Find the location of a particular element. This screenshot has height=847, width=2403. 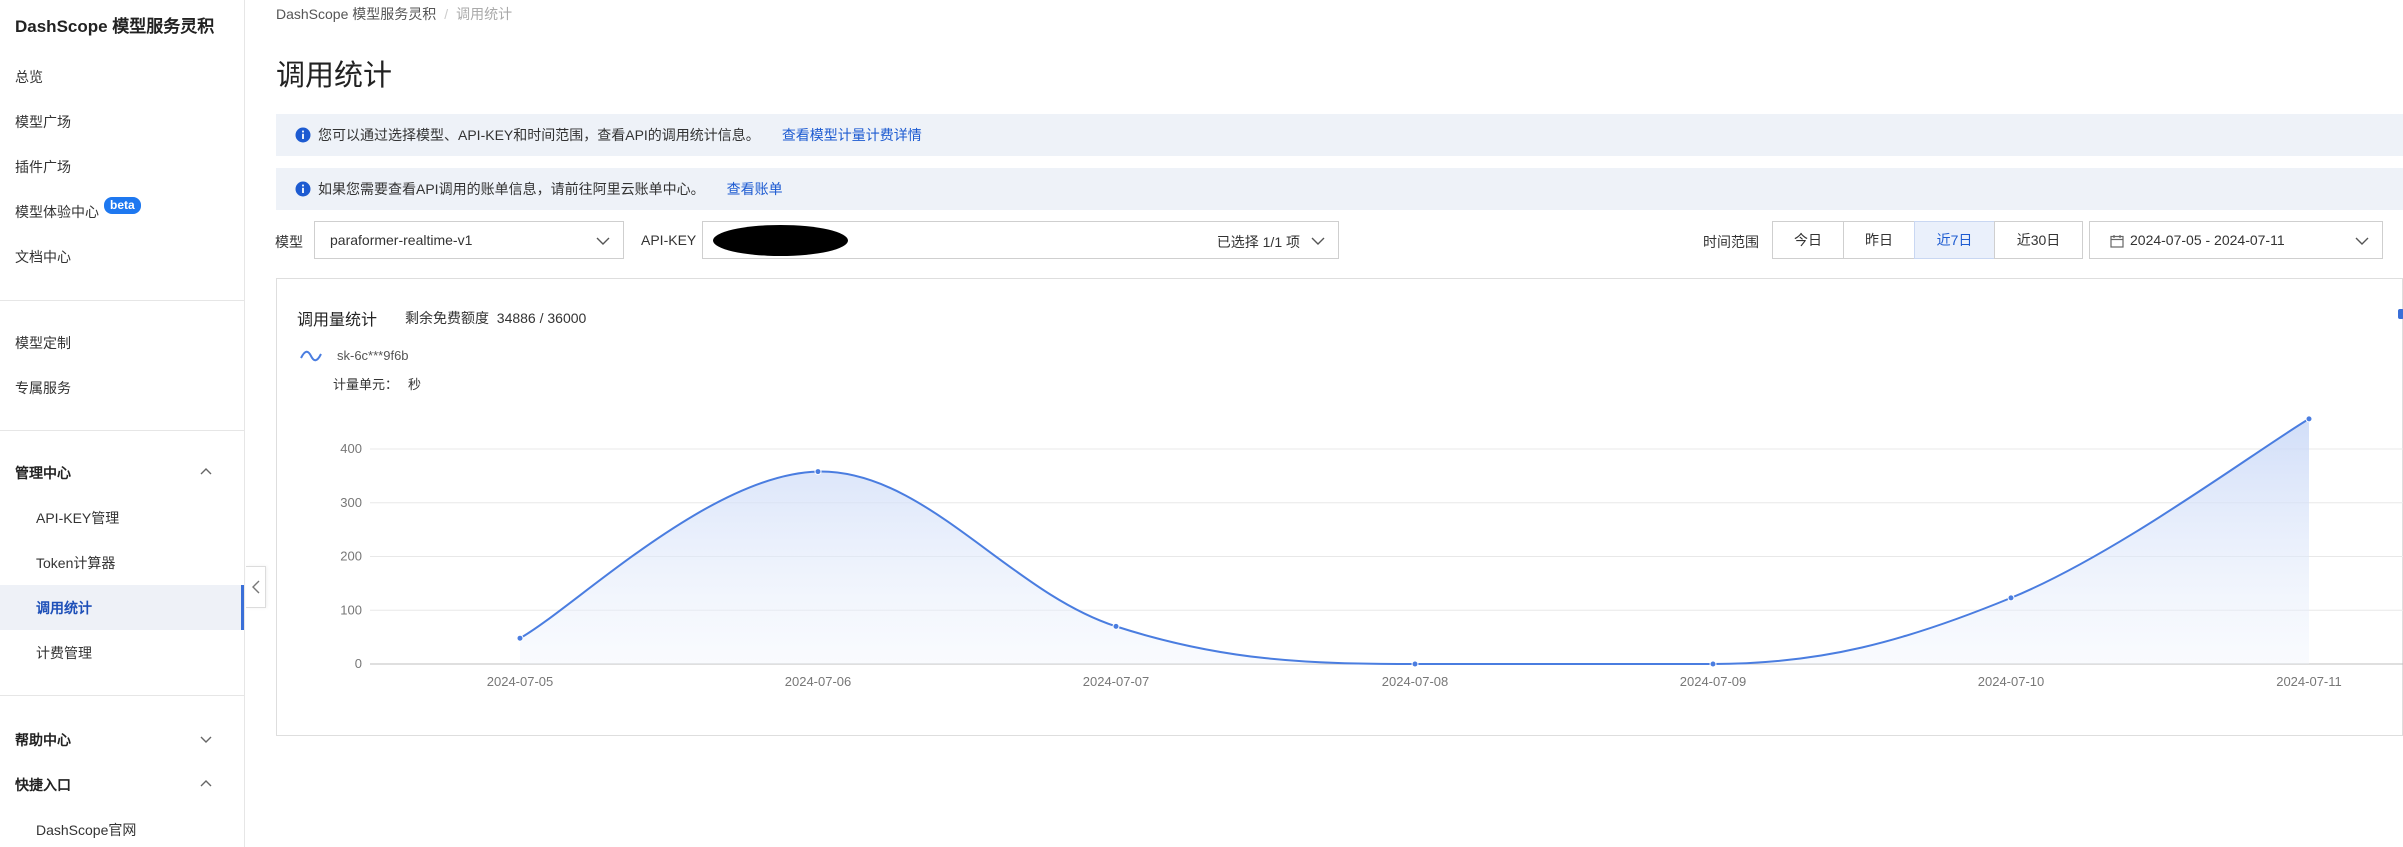

x-tick-label: 2024-07-05 is located at coordinates (520, 681).